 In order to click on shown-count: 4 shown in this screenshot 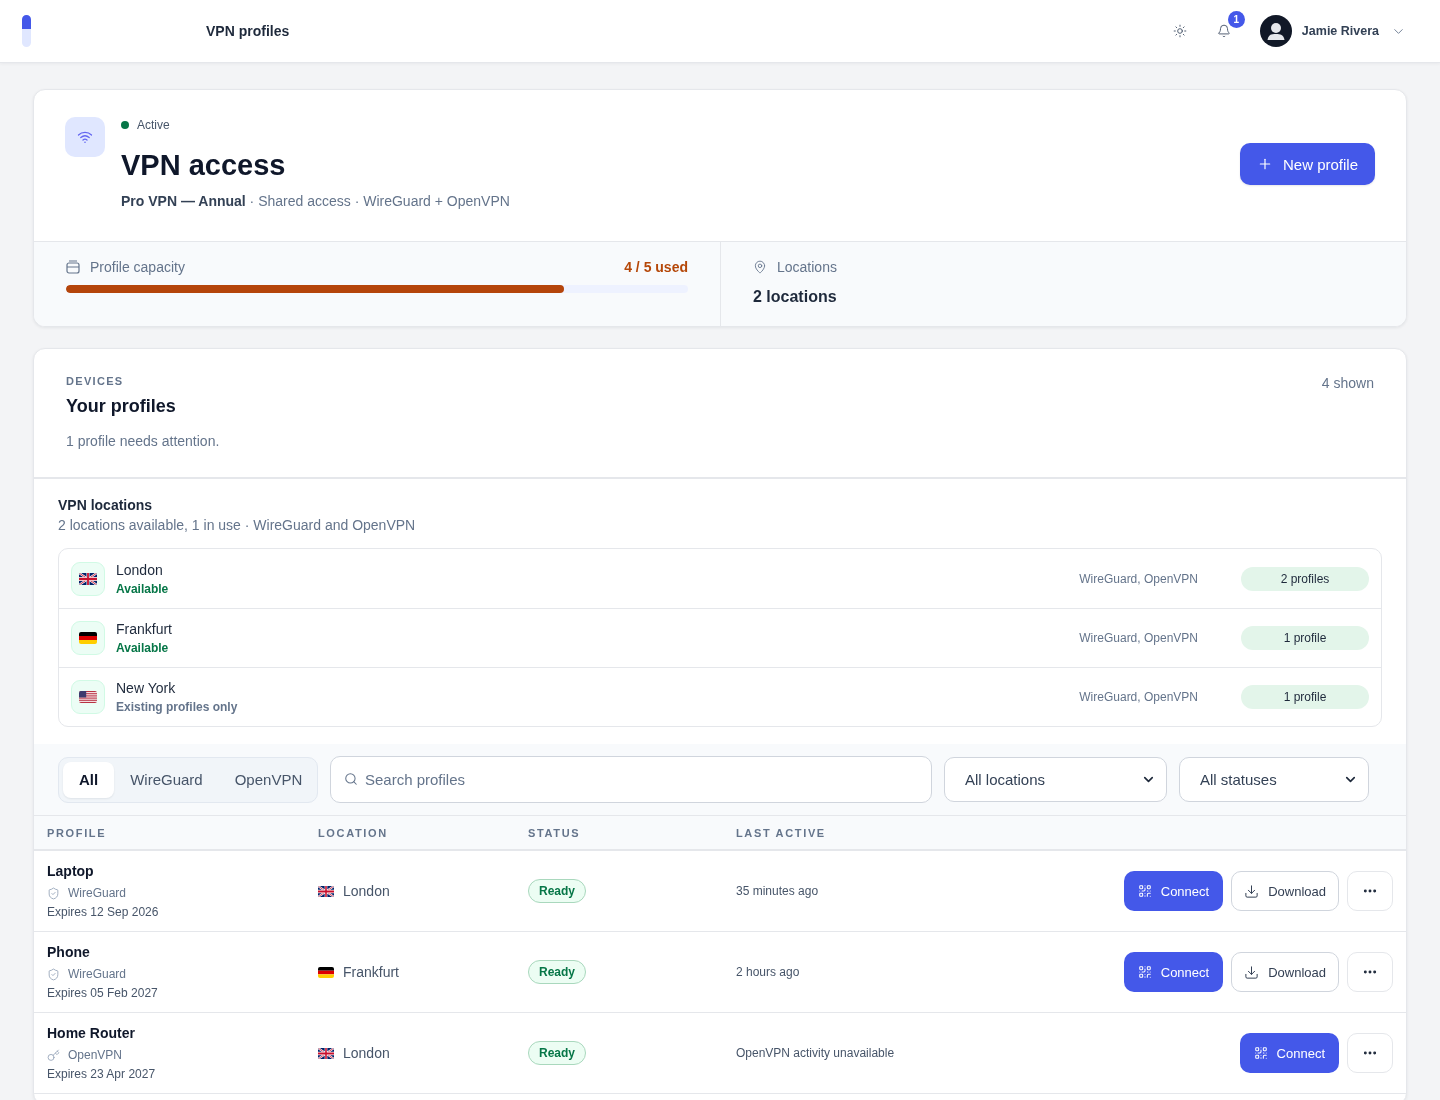, I will do `click(1347, 383)`.